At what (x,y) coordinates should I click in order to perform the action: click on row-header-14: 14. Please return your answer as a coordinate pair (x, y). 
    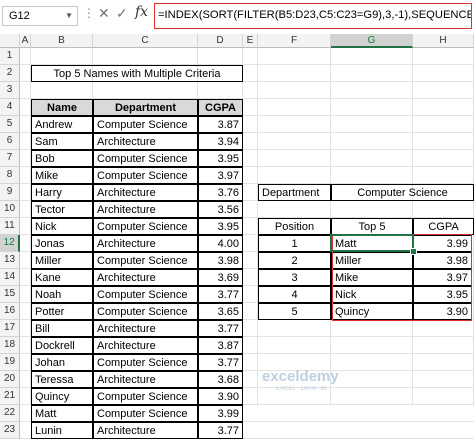
    Looking at the image, I should click on (10, 277).